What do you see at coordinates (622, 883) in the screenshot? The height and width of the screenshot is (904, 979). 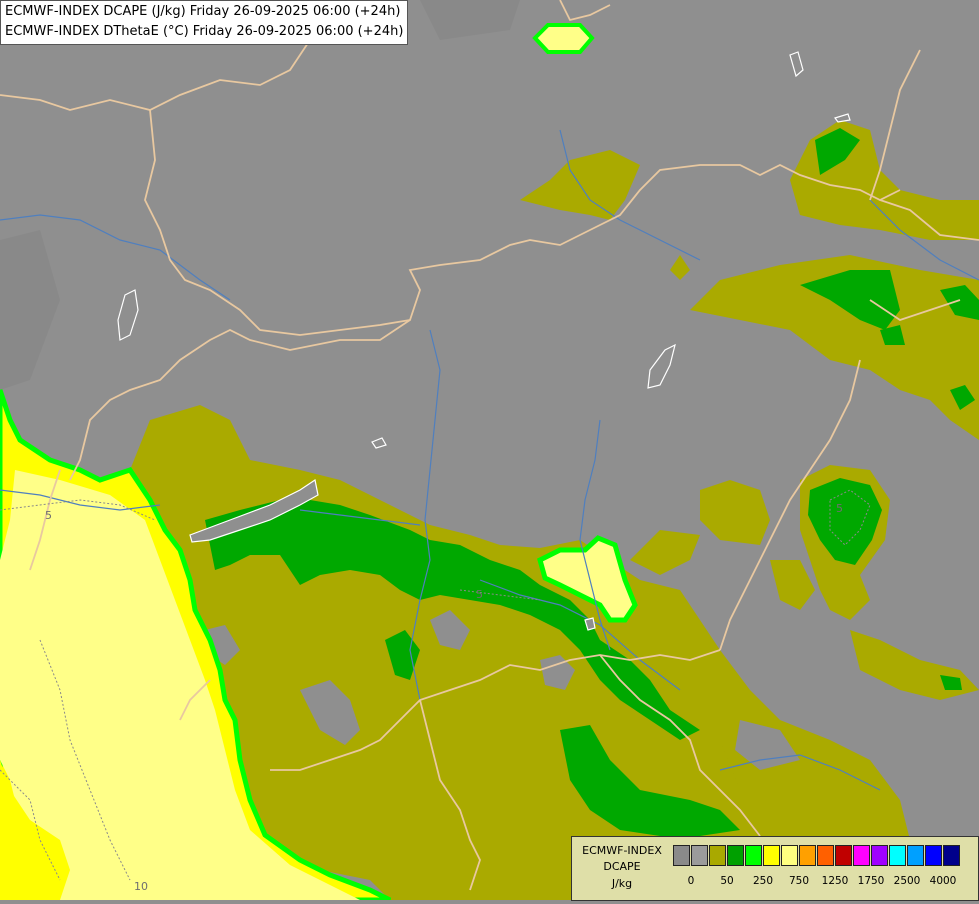 I see `legend-unit: J/kg` at bounding box center [622, 883].